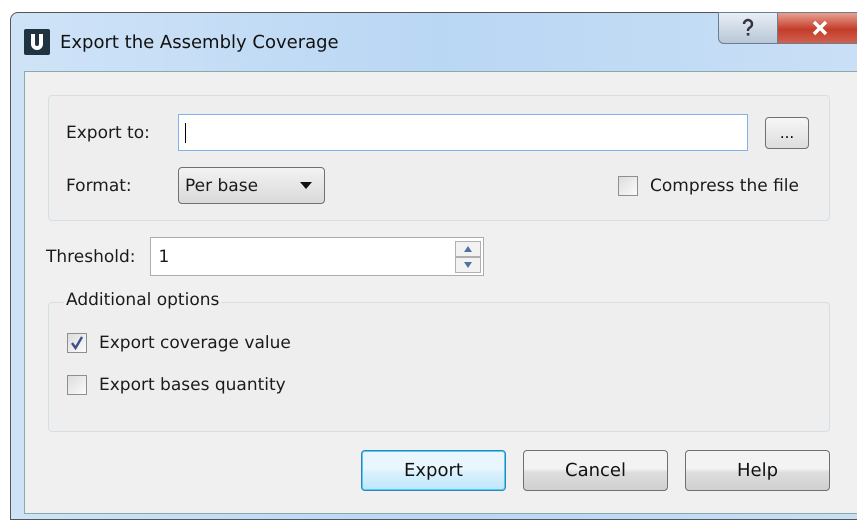 The width and height of the screenshot is (857, 525). I want to click on dialog-button: Cancel, so click(595, 470).